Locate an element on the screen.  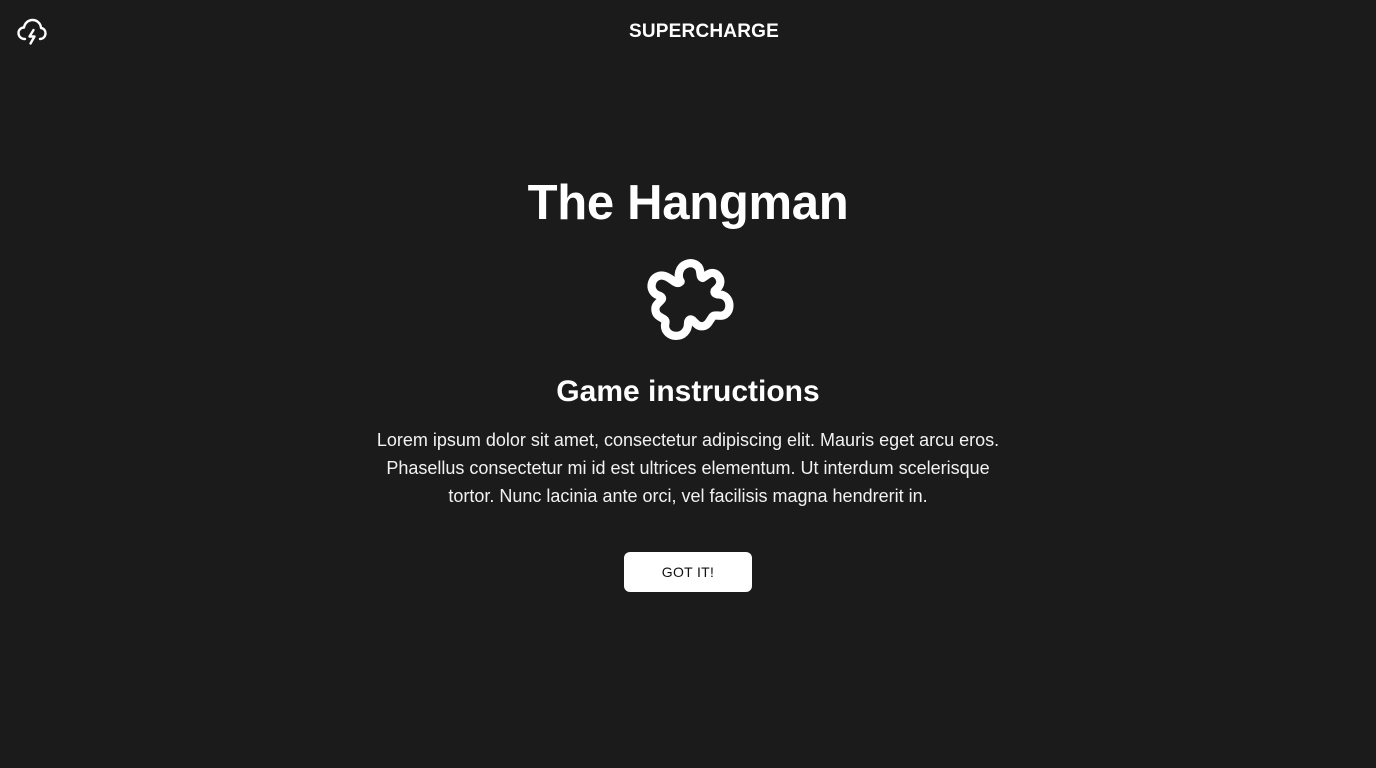
instructions-heading: Game instructions is located at coordinates (688, 391).